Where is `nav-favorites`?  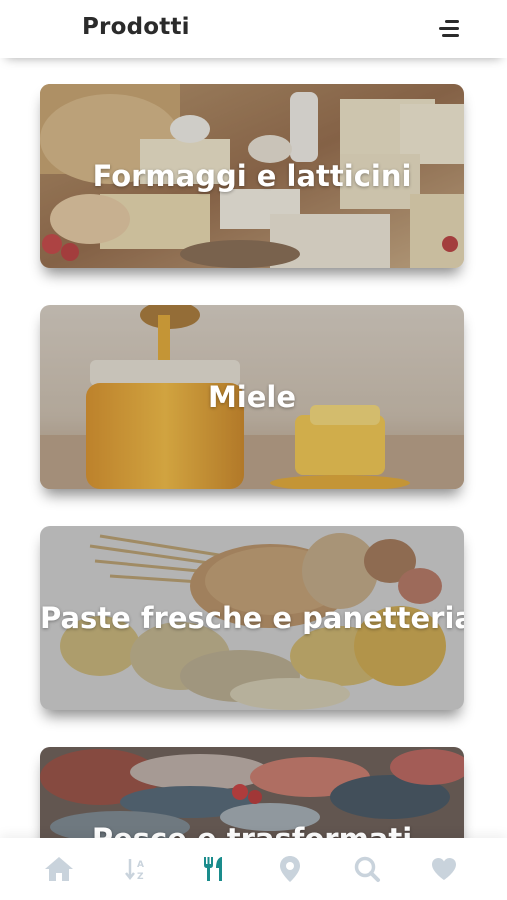
nav-favorites is located at coordinates (444, 869).